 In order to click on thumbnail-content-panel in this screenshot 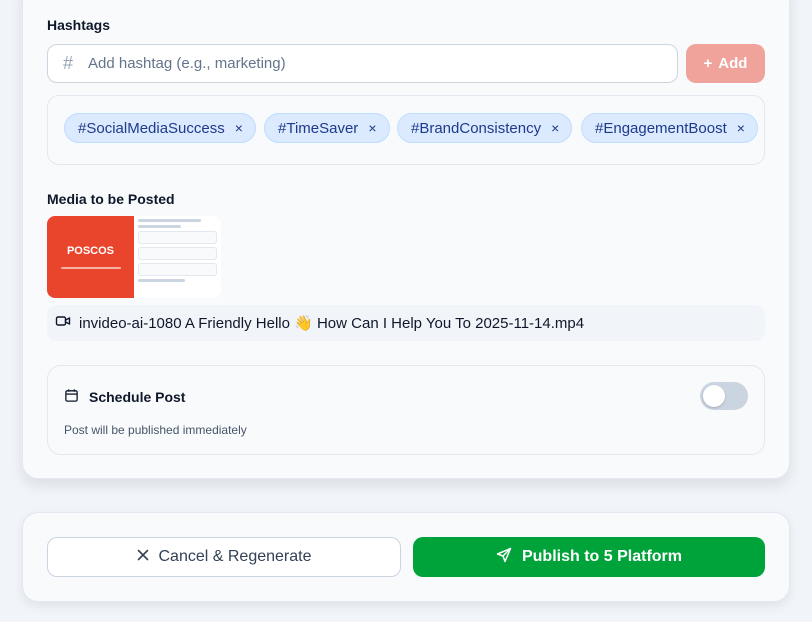, I will do `click(177, 257)`.